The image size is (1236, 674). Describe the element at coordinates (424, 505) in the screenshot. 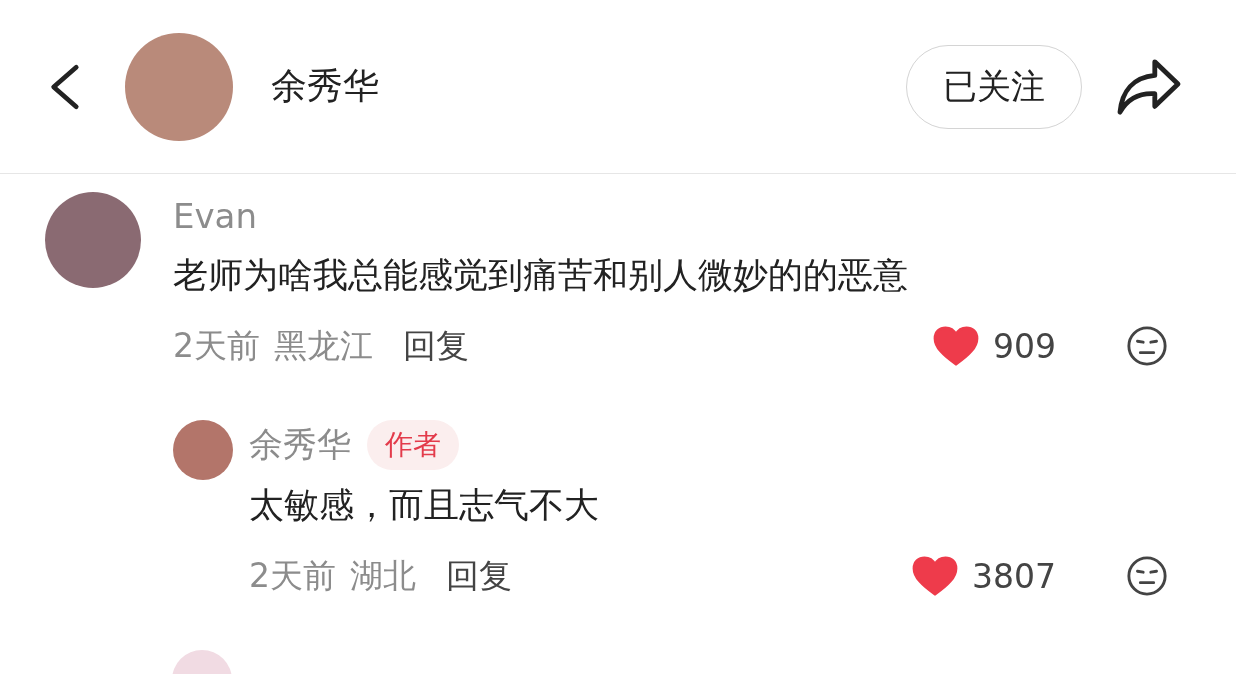

I see `comment-text: 太敏感，而且志气不大` at that location.